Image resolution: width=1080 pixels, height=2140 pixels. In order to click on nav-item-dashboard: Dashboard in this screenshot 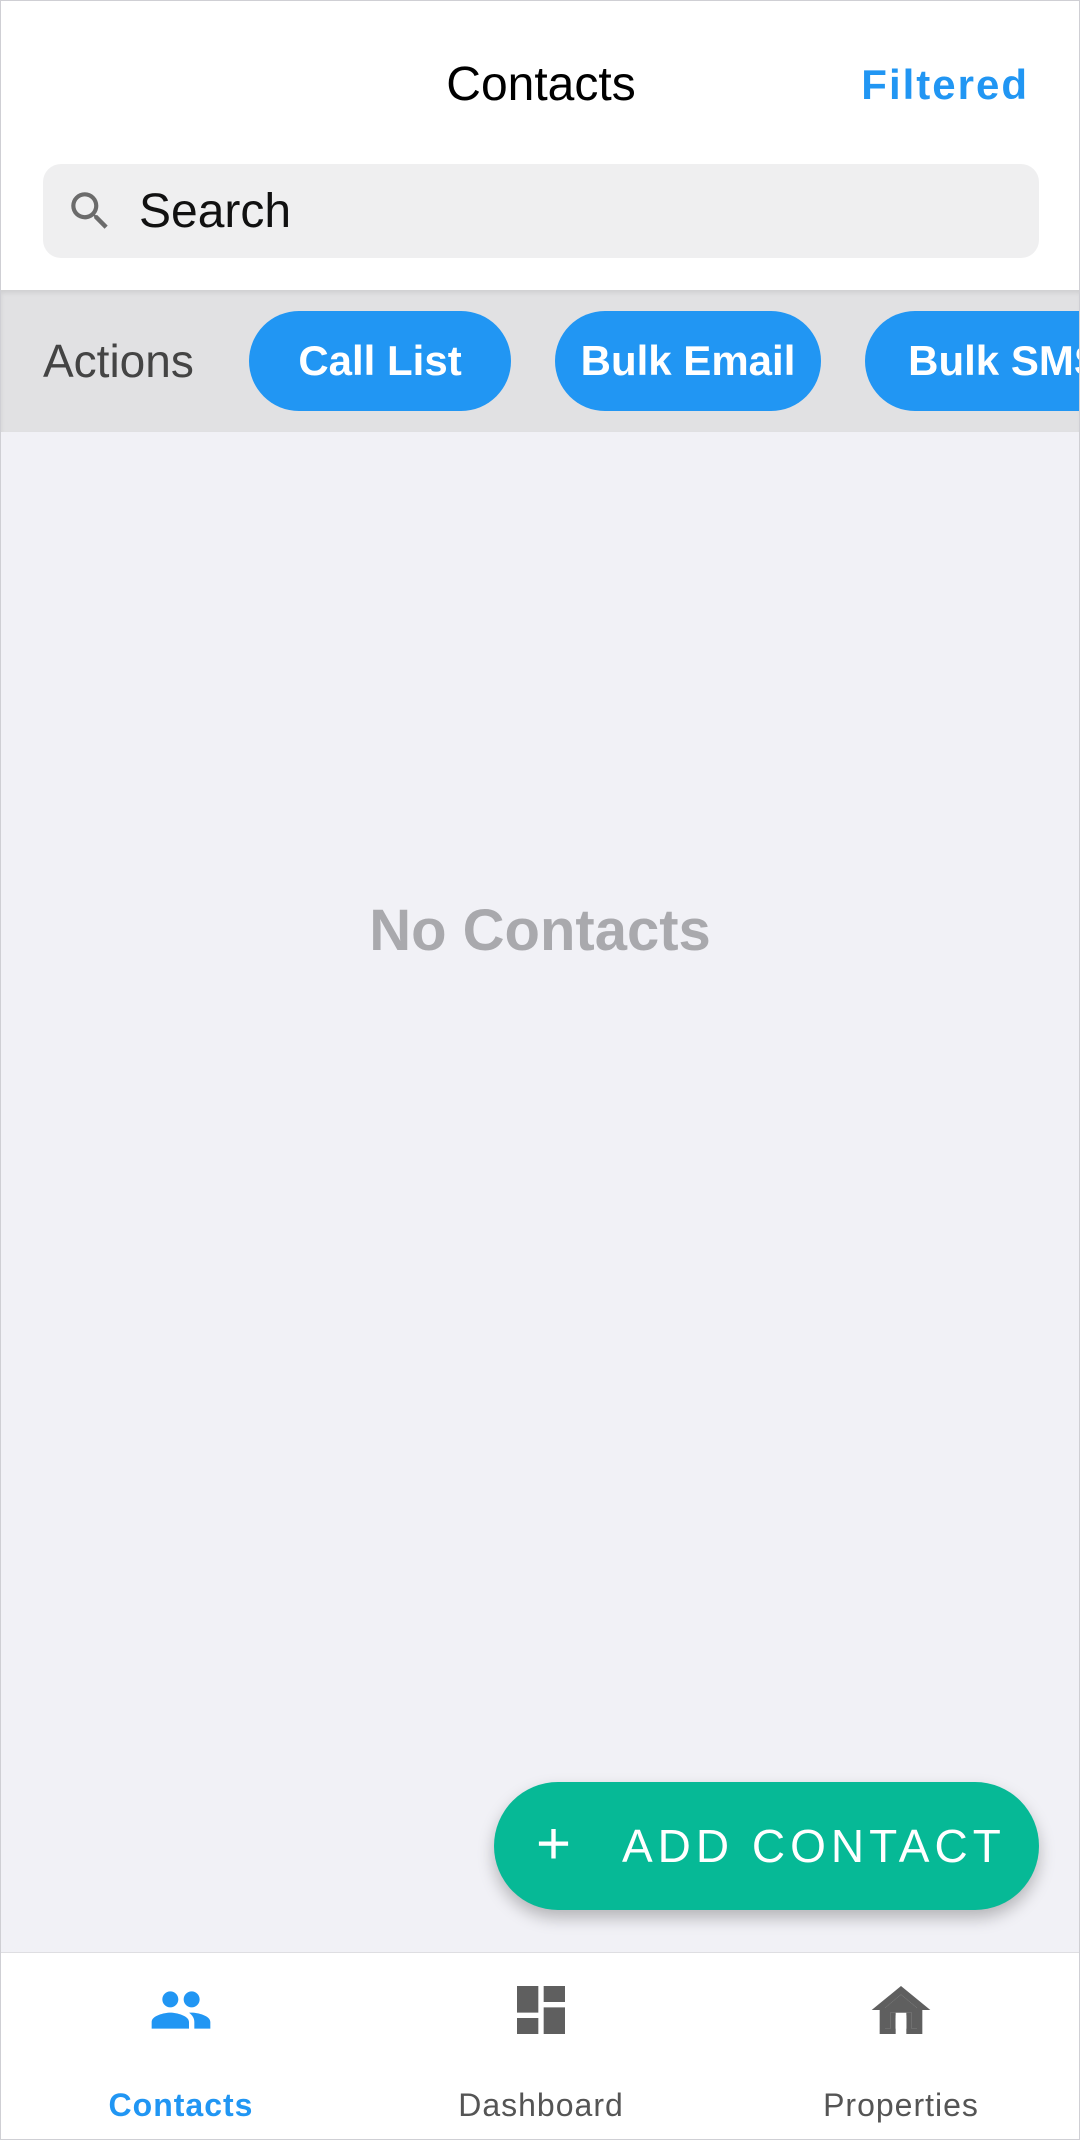, I will do `click(541, 2046)`.